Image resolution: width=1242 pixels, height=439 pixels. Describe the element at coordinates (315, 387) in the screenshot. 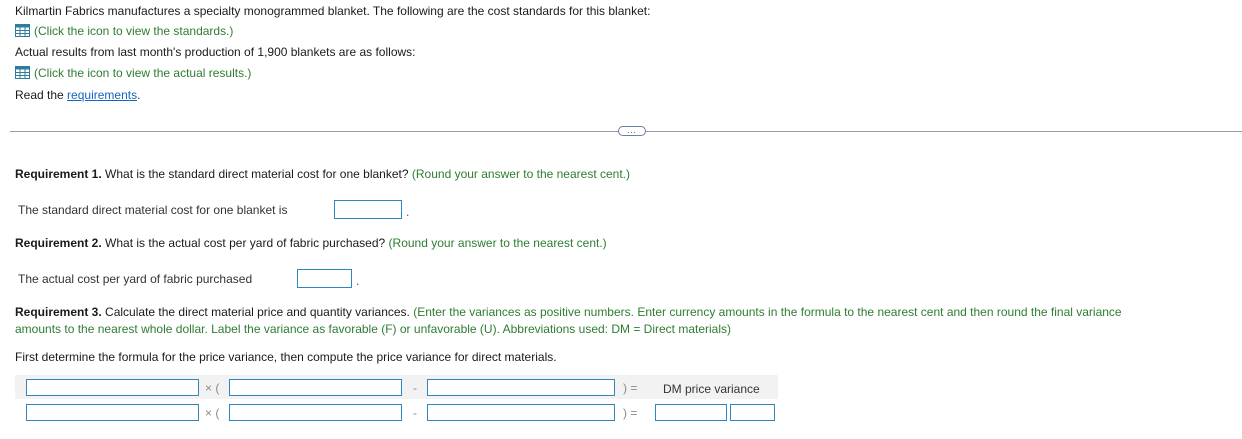

I see `price-formula-term-2-input` at that location.